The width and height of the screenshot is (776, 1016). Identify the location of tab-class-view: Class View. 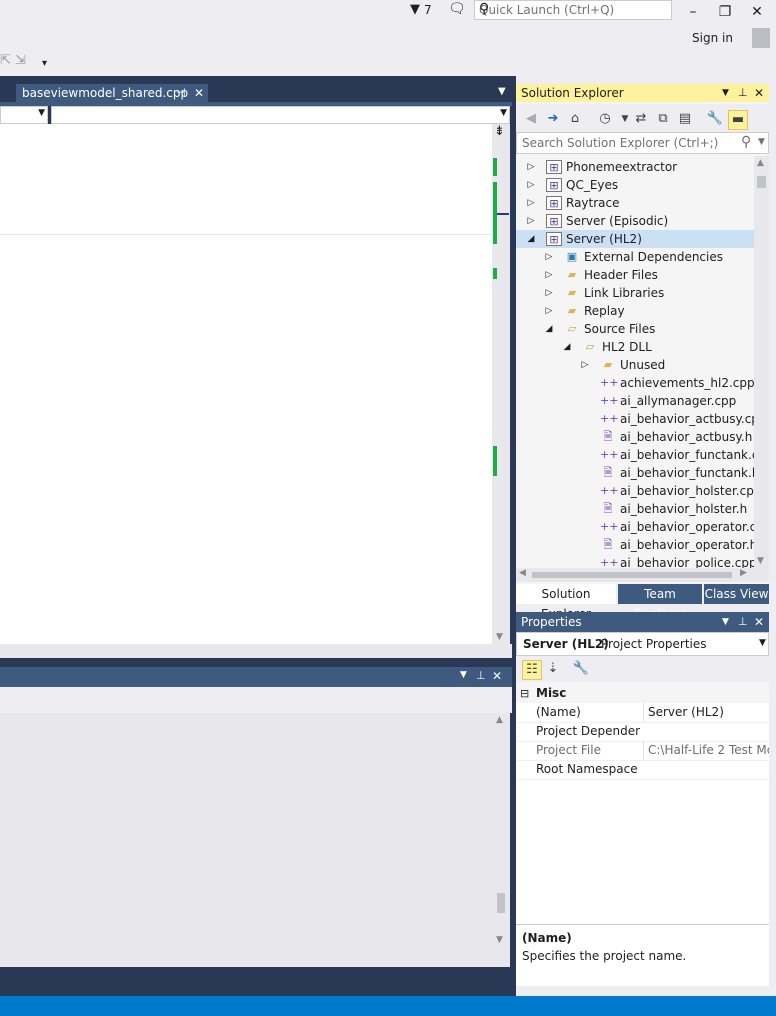
(736, 594).